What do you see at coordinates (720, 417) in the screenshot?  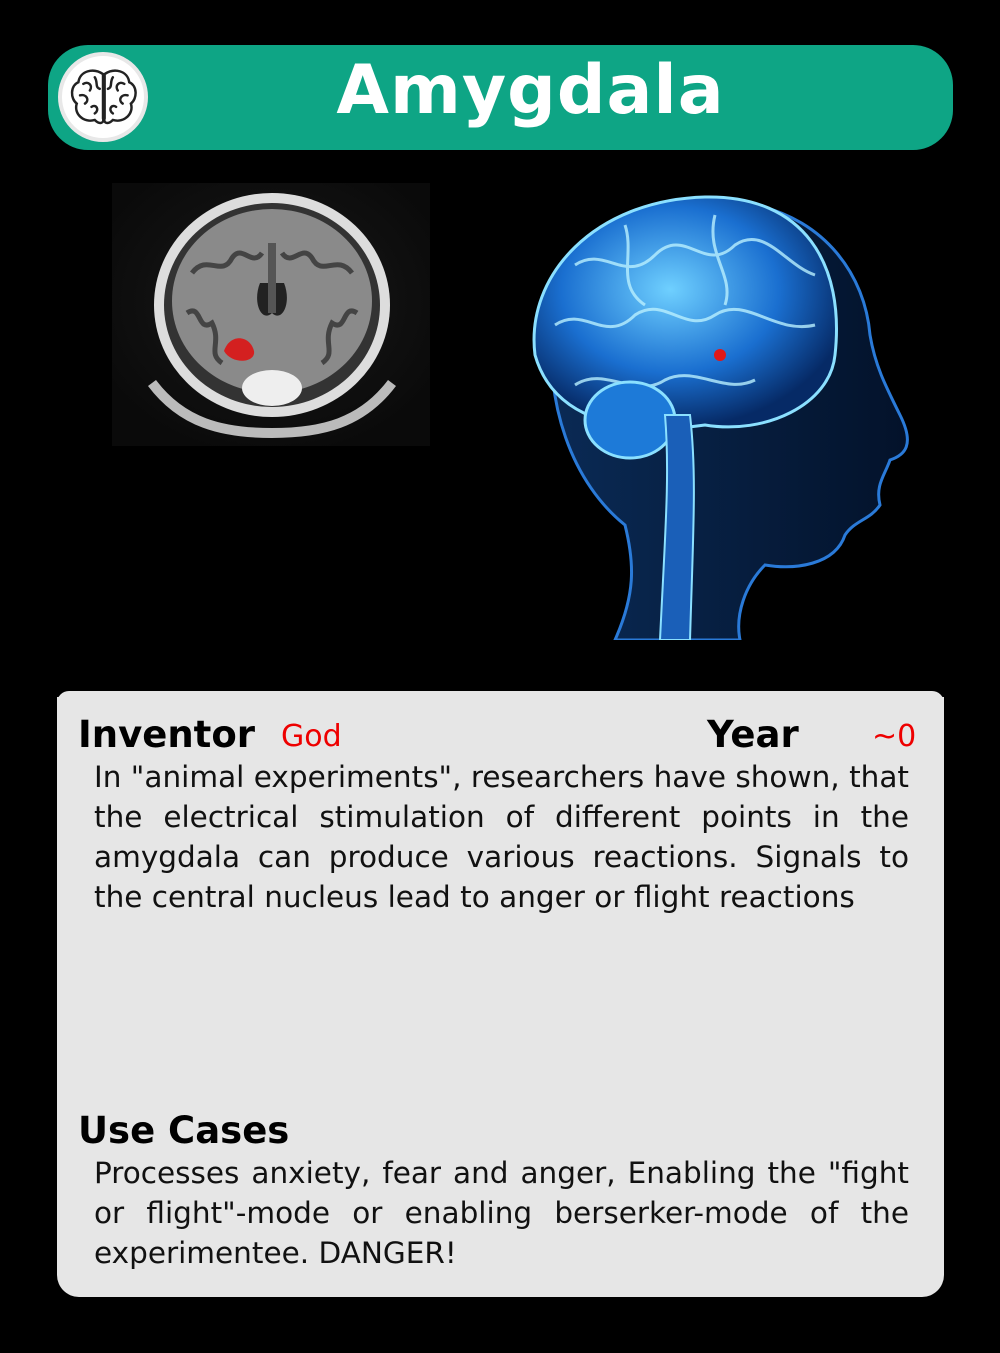 I see `brain-3d-image` at bounding box center [720, 417].